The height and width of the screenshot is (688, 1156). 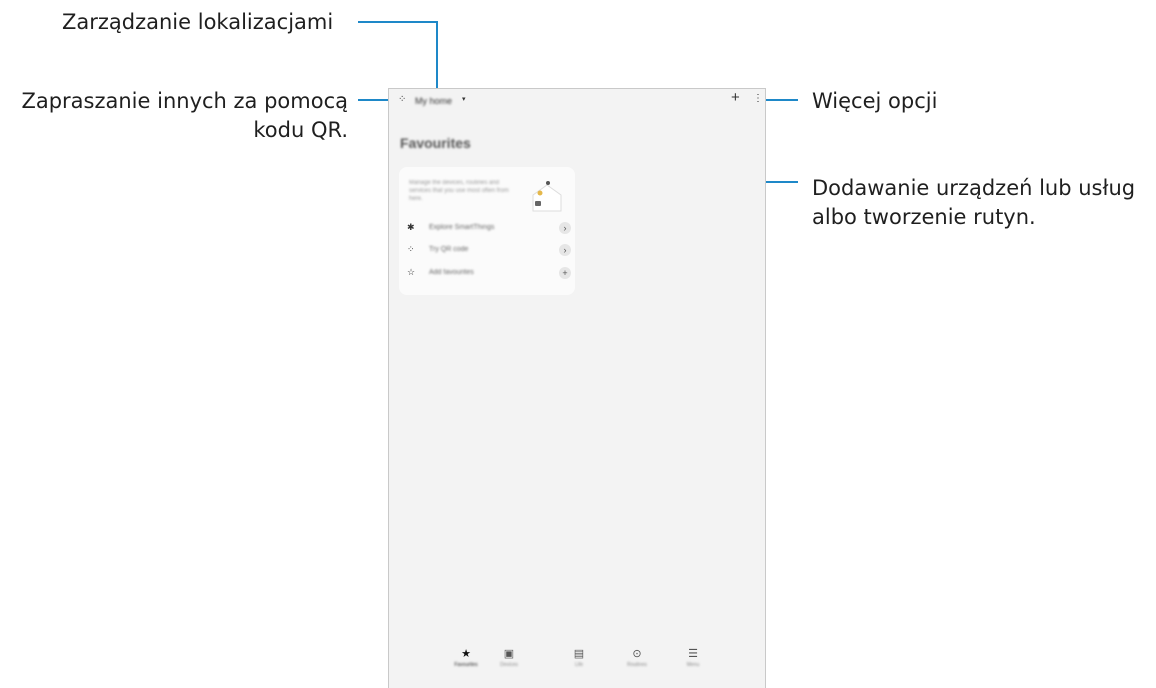 What do you see at coordinates (449, 249) in the screenshot?
I see `list-item-label: Try QR code` at bounding box center [449, 249].